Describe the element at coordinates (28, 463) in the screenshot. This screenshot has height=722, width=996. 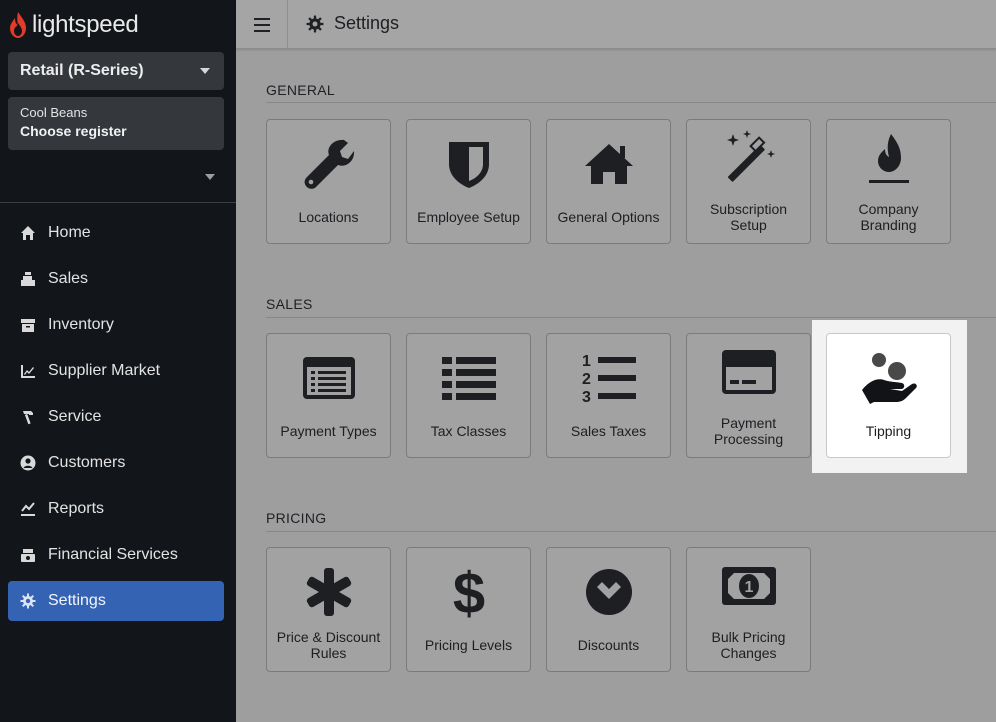
I see `user-circle-icon` at that location.